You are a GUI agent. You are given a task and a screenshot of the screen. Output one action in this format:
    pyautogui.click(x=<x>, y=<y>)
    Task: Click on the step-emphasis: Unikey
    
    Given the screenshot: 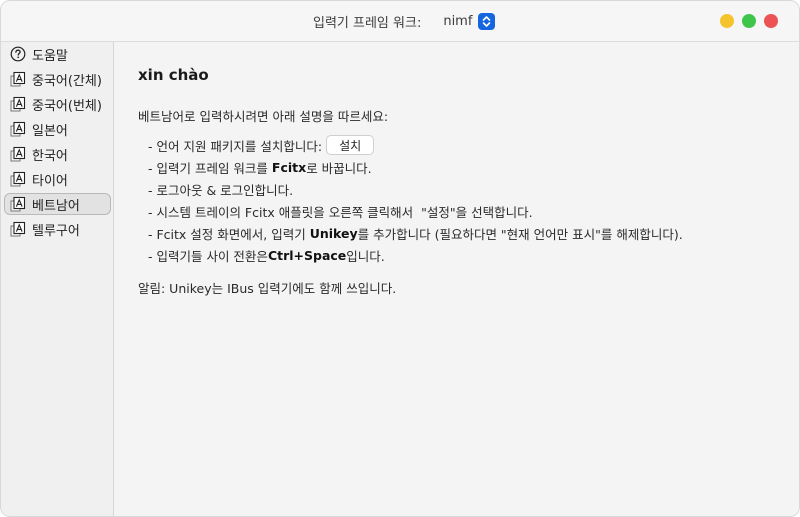 What is the action you would take?
    pyautogui.click(x=333, y=233)
    